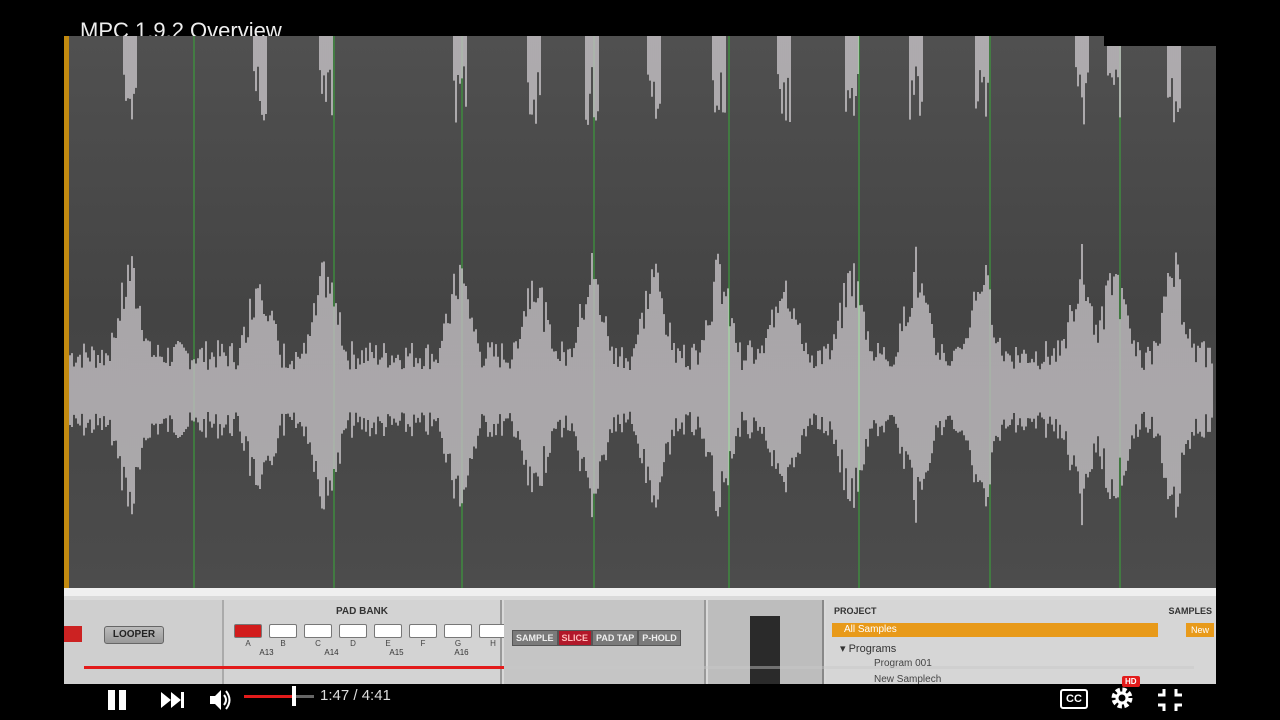 The width and height of the screenshot is (1280, 720). Describe the element at coordinates (221, 700) in the screenshot. I see `volume-icon` at that location.